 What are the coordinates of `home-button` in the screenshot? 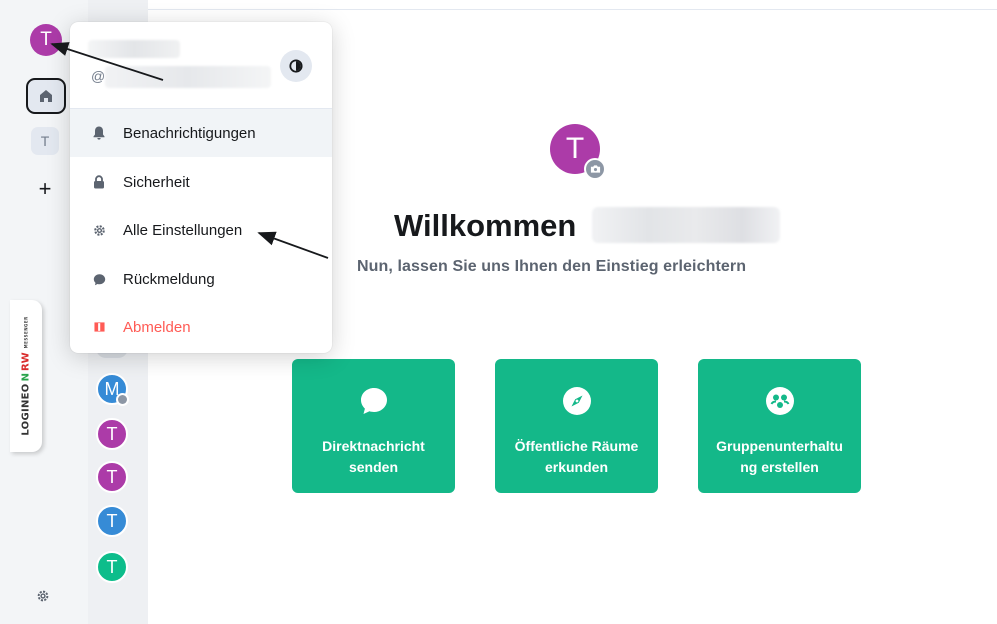 It's located at (46, 96).